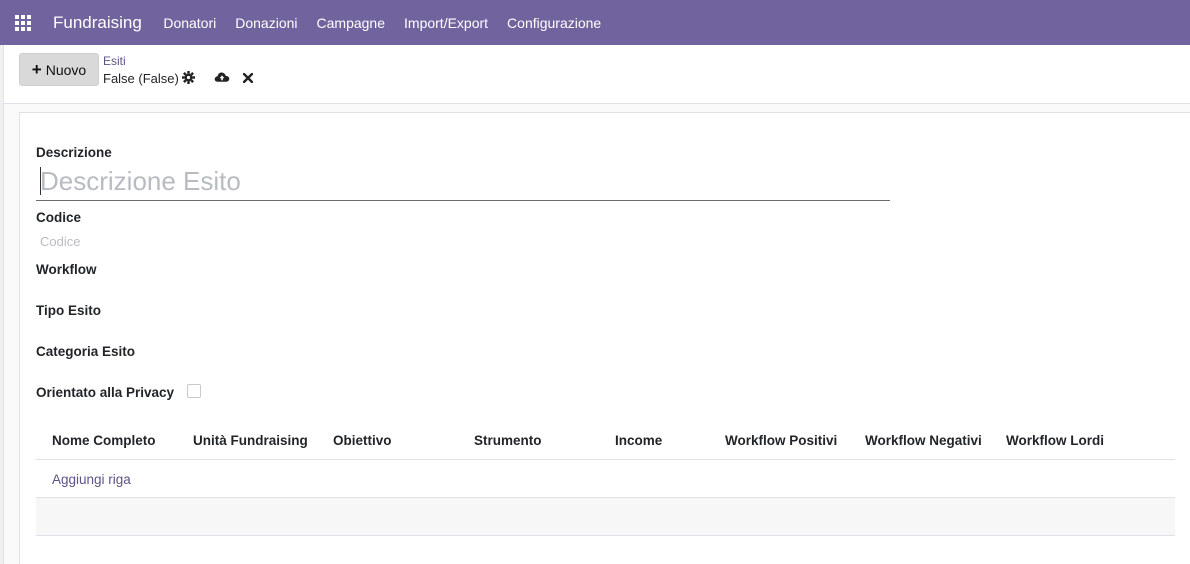  Describe the element at coordinates (194, 391) in the screenshot. I see `privacy-checkbox` at that location.